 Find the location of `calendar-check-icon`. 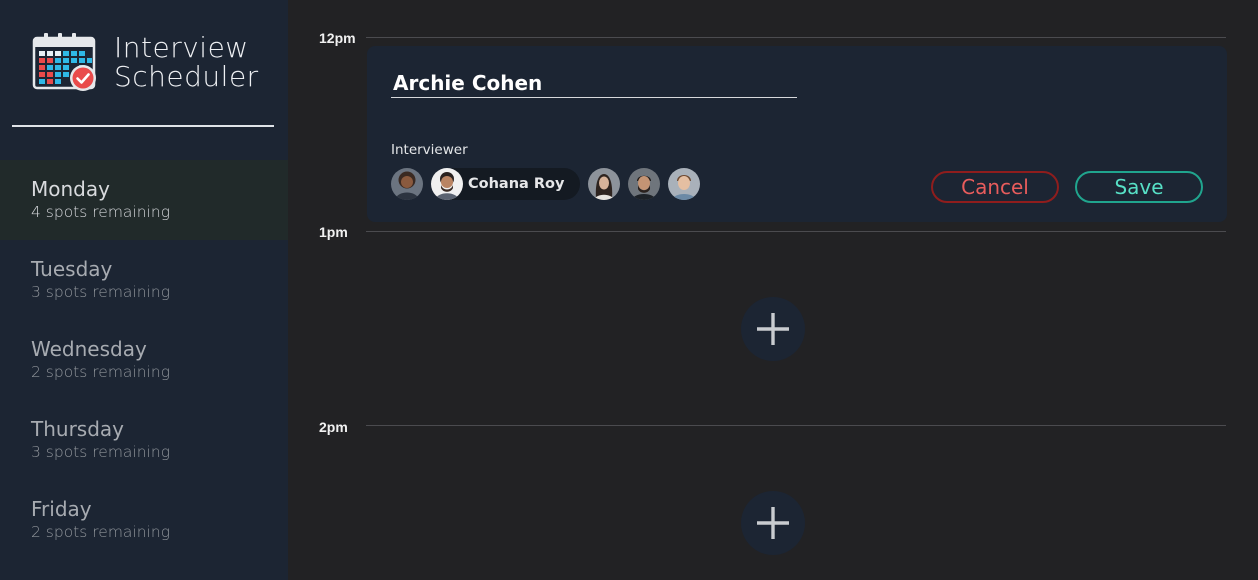

calendar-check-icon is located at coordinates (64, 62).